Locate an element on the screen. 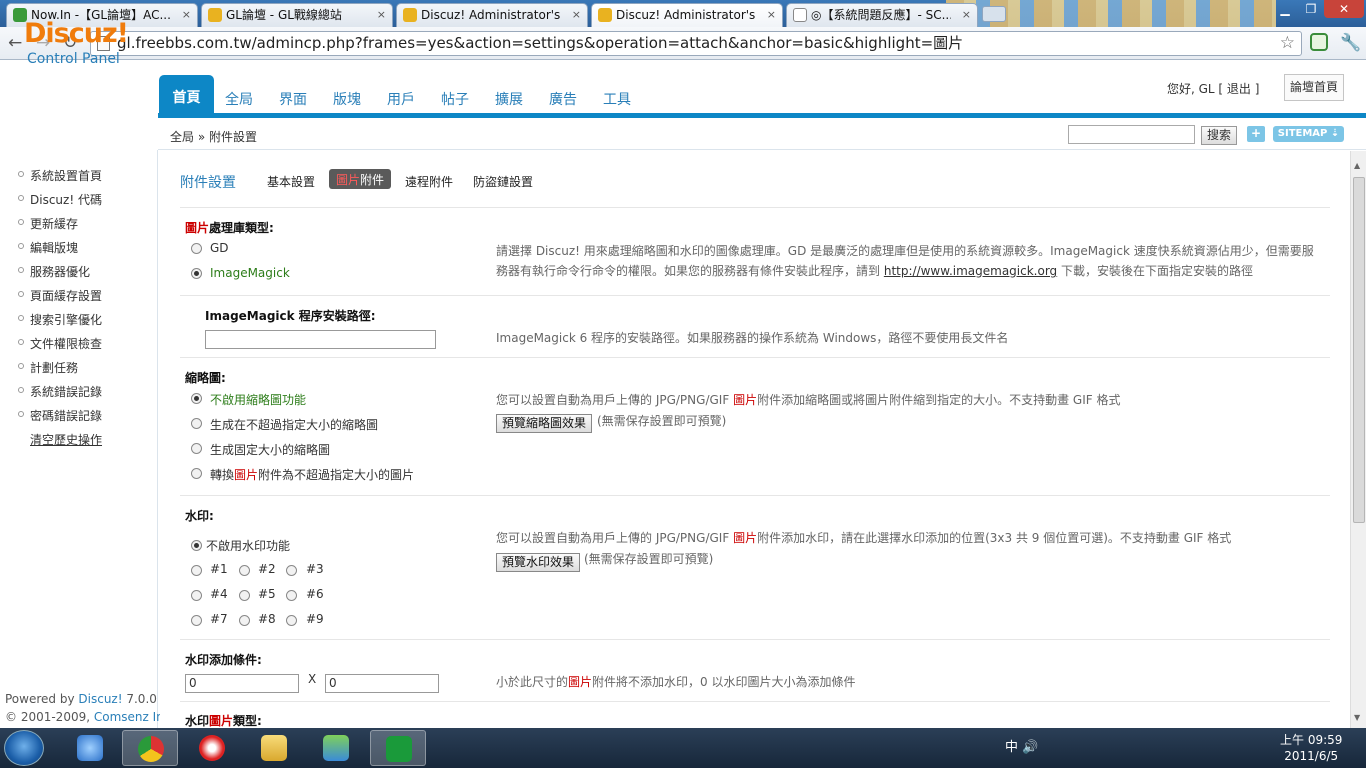 The height and width of the screenshot is (768, 1366). sidebar-item-file-permissions: 文件權限檢查 is located at coordinates (66, 343).